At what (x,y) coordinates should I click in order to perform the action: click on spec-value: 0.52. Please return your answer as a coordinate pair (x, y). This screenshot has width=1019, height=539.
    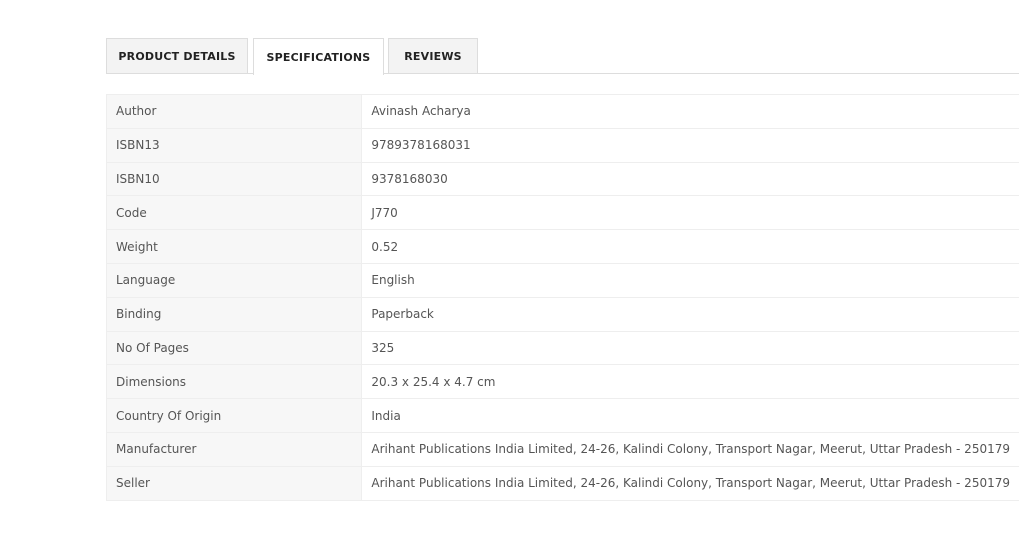
    Looking at the image, I should click on (690, 246).